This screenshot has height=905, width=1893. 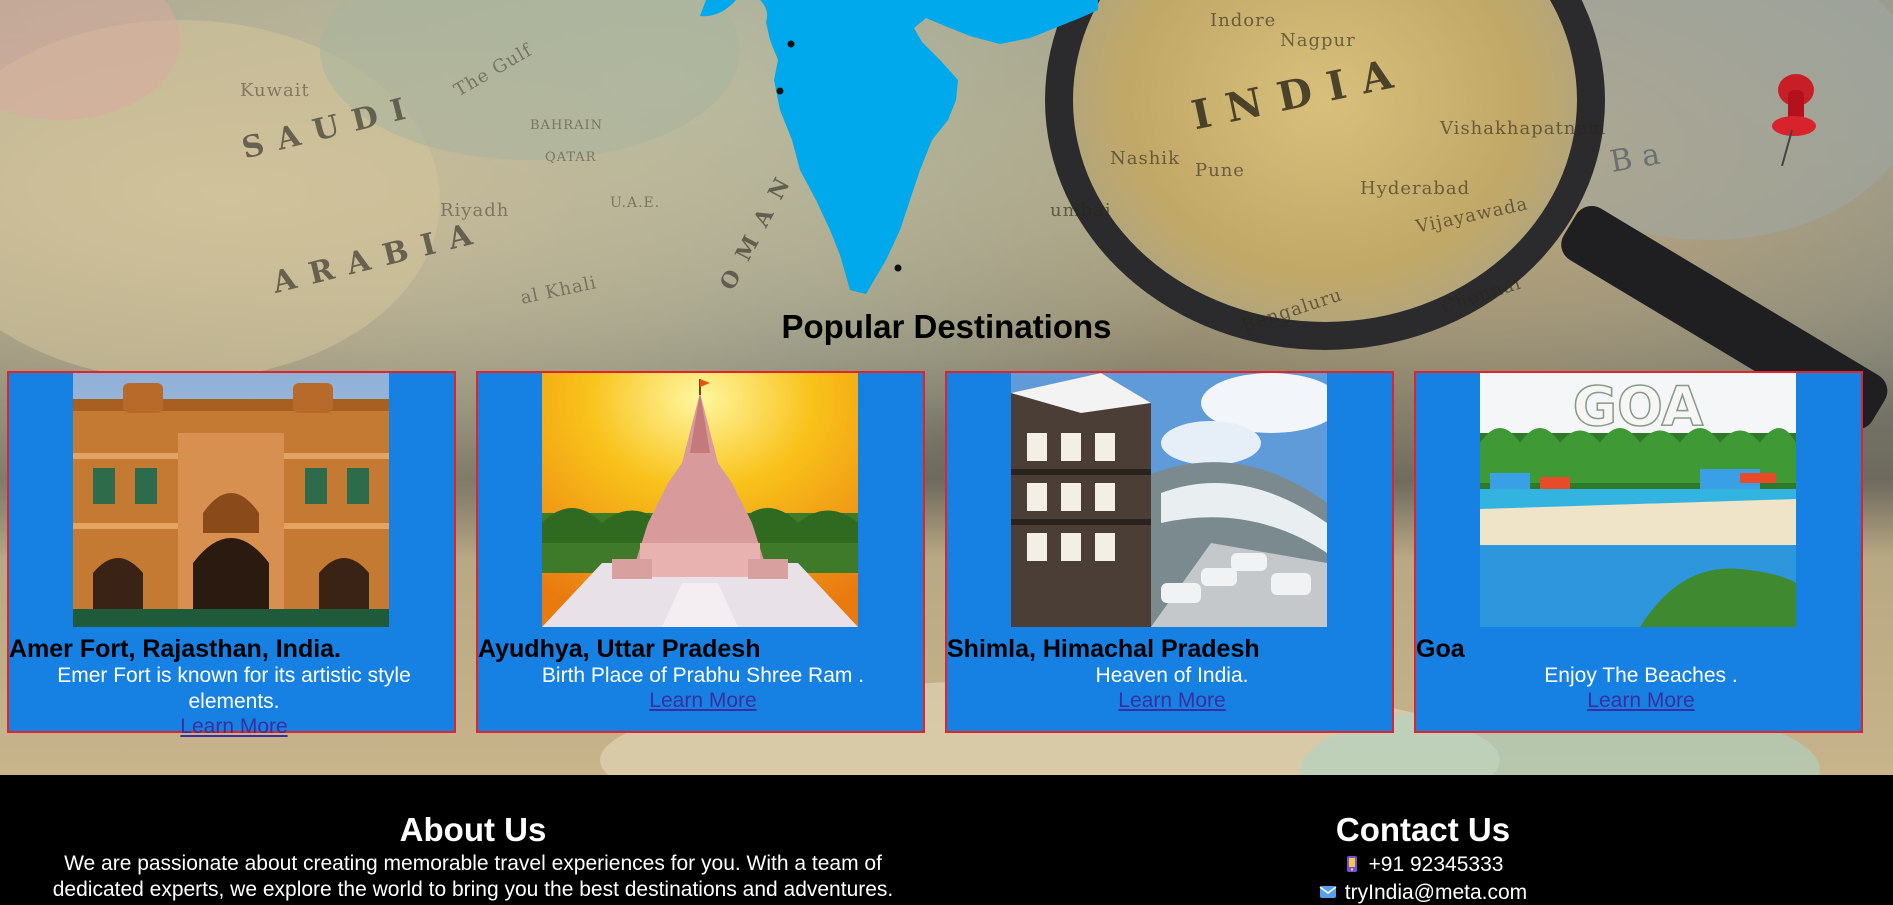 I want to click on map-label-riyadh: Riyadh, so click(x=475, y=210).